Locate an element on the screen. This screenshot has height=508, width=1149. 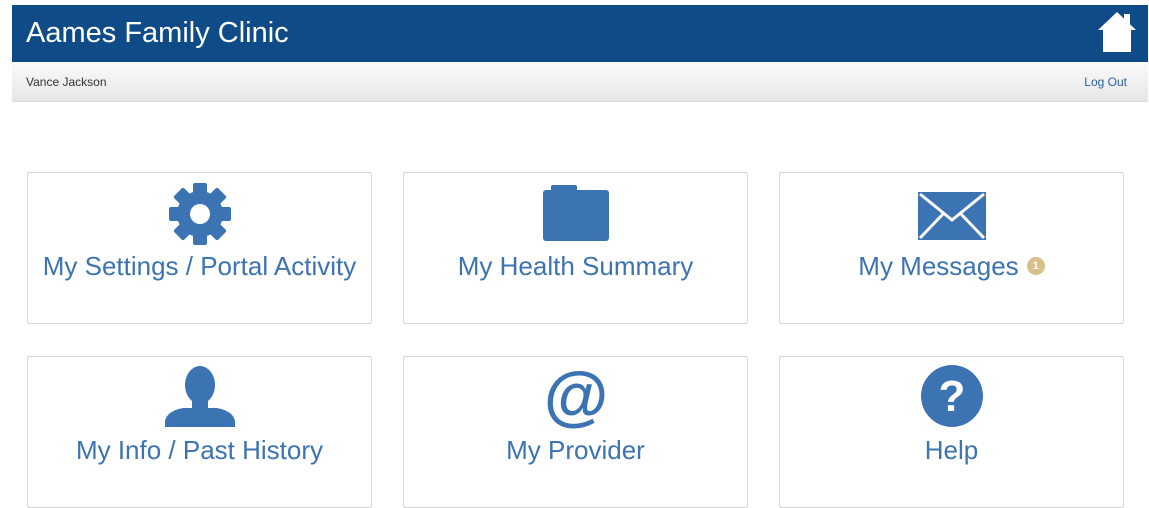
person-icon is located at coordinates (200, 396).